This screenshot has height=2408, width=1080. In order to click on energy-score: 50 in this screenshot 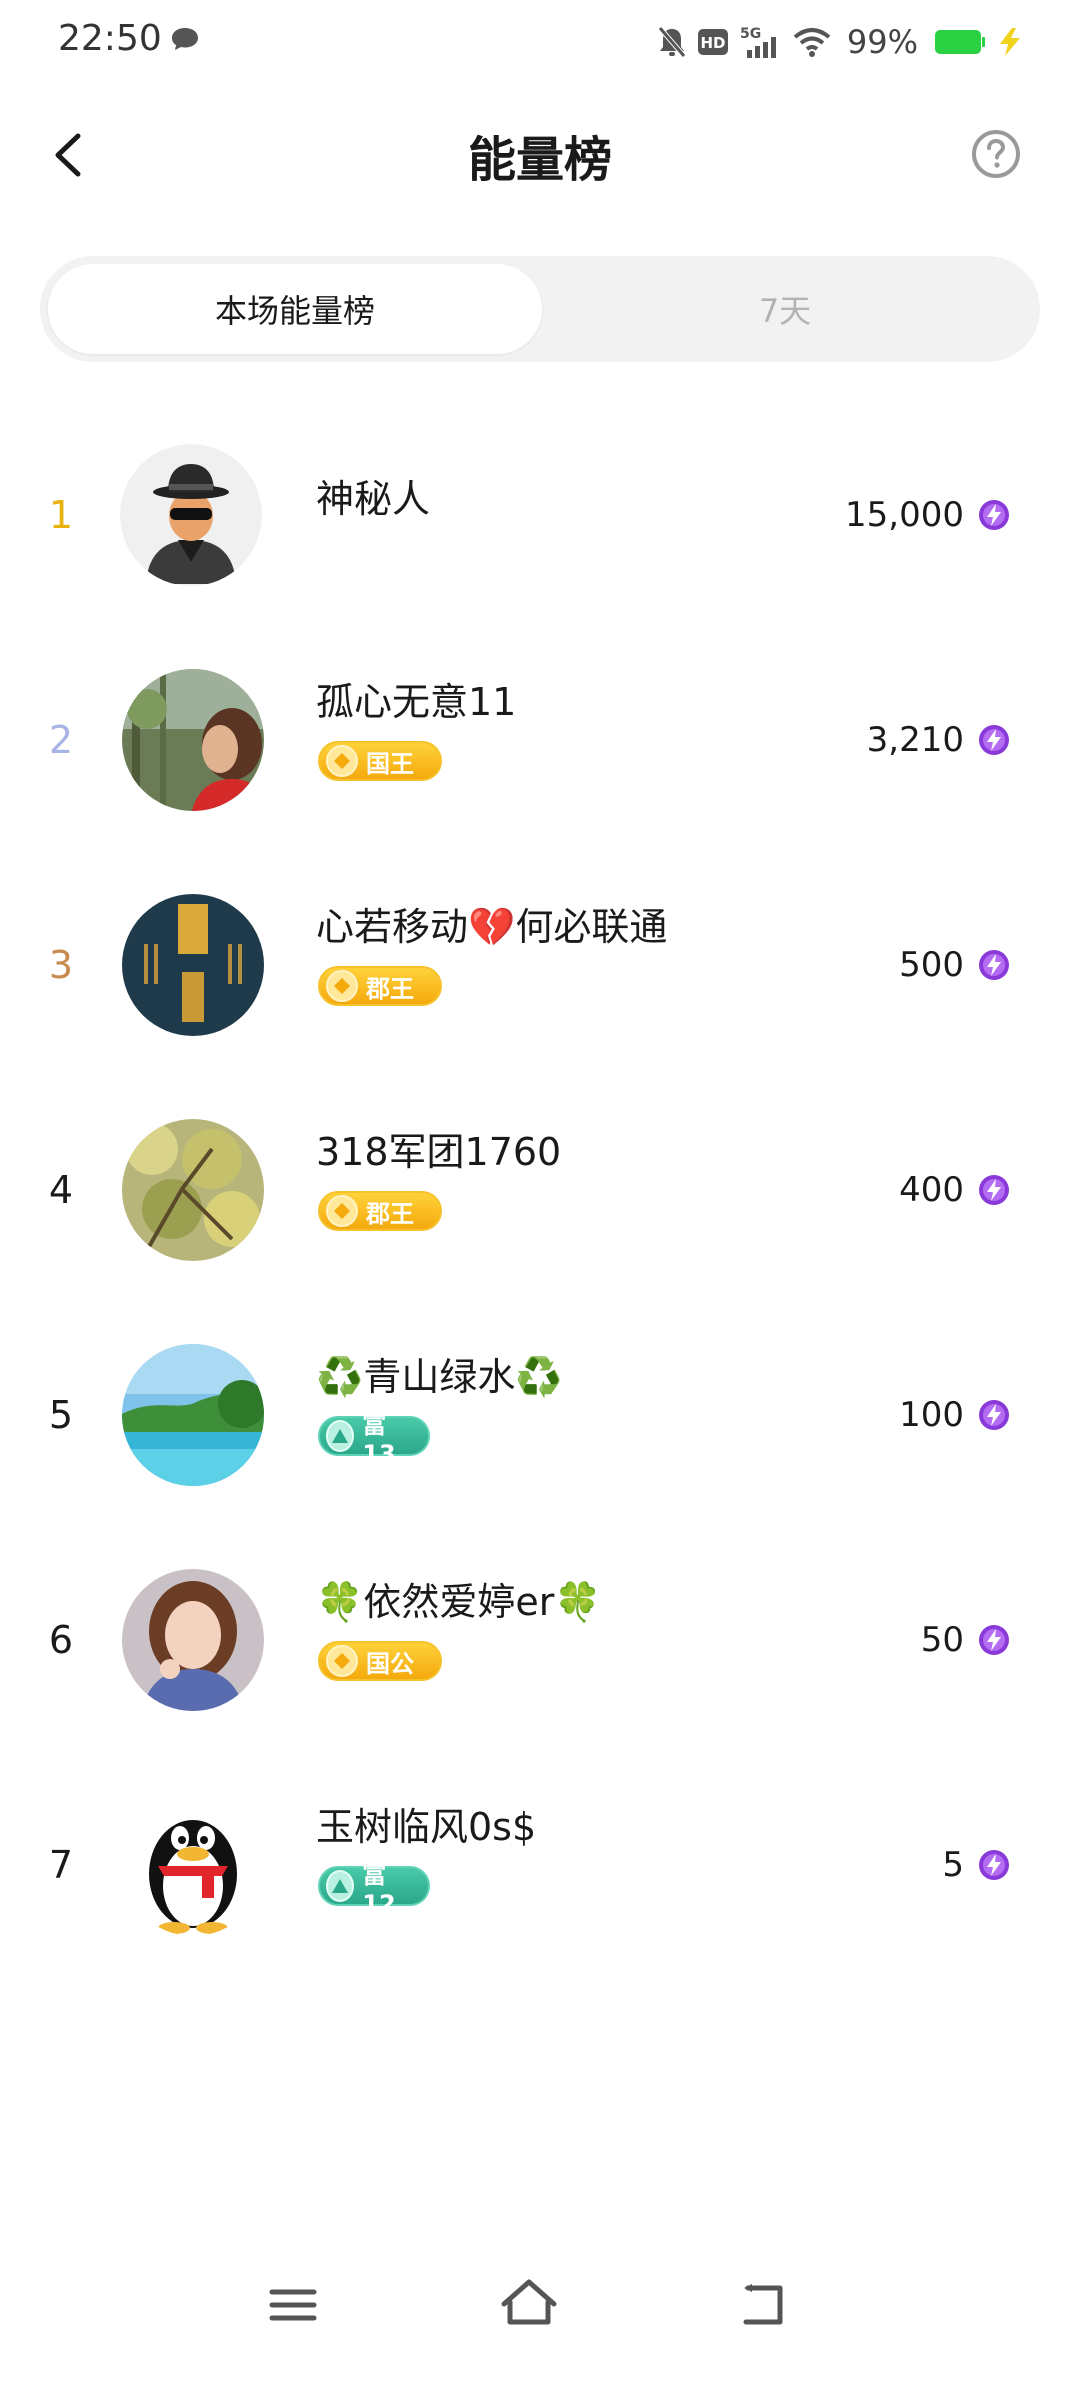, I will do `click(965, 1640)`.